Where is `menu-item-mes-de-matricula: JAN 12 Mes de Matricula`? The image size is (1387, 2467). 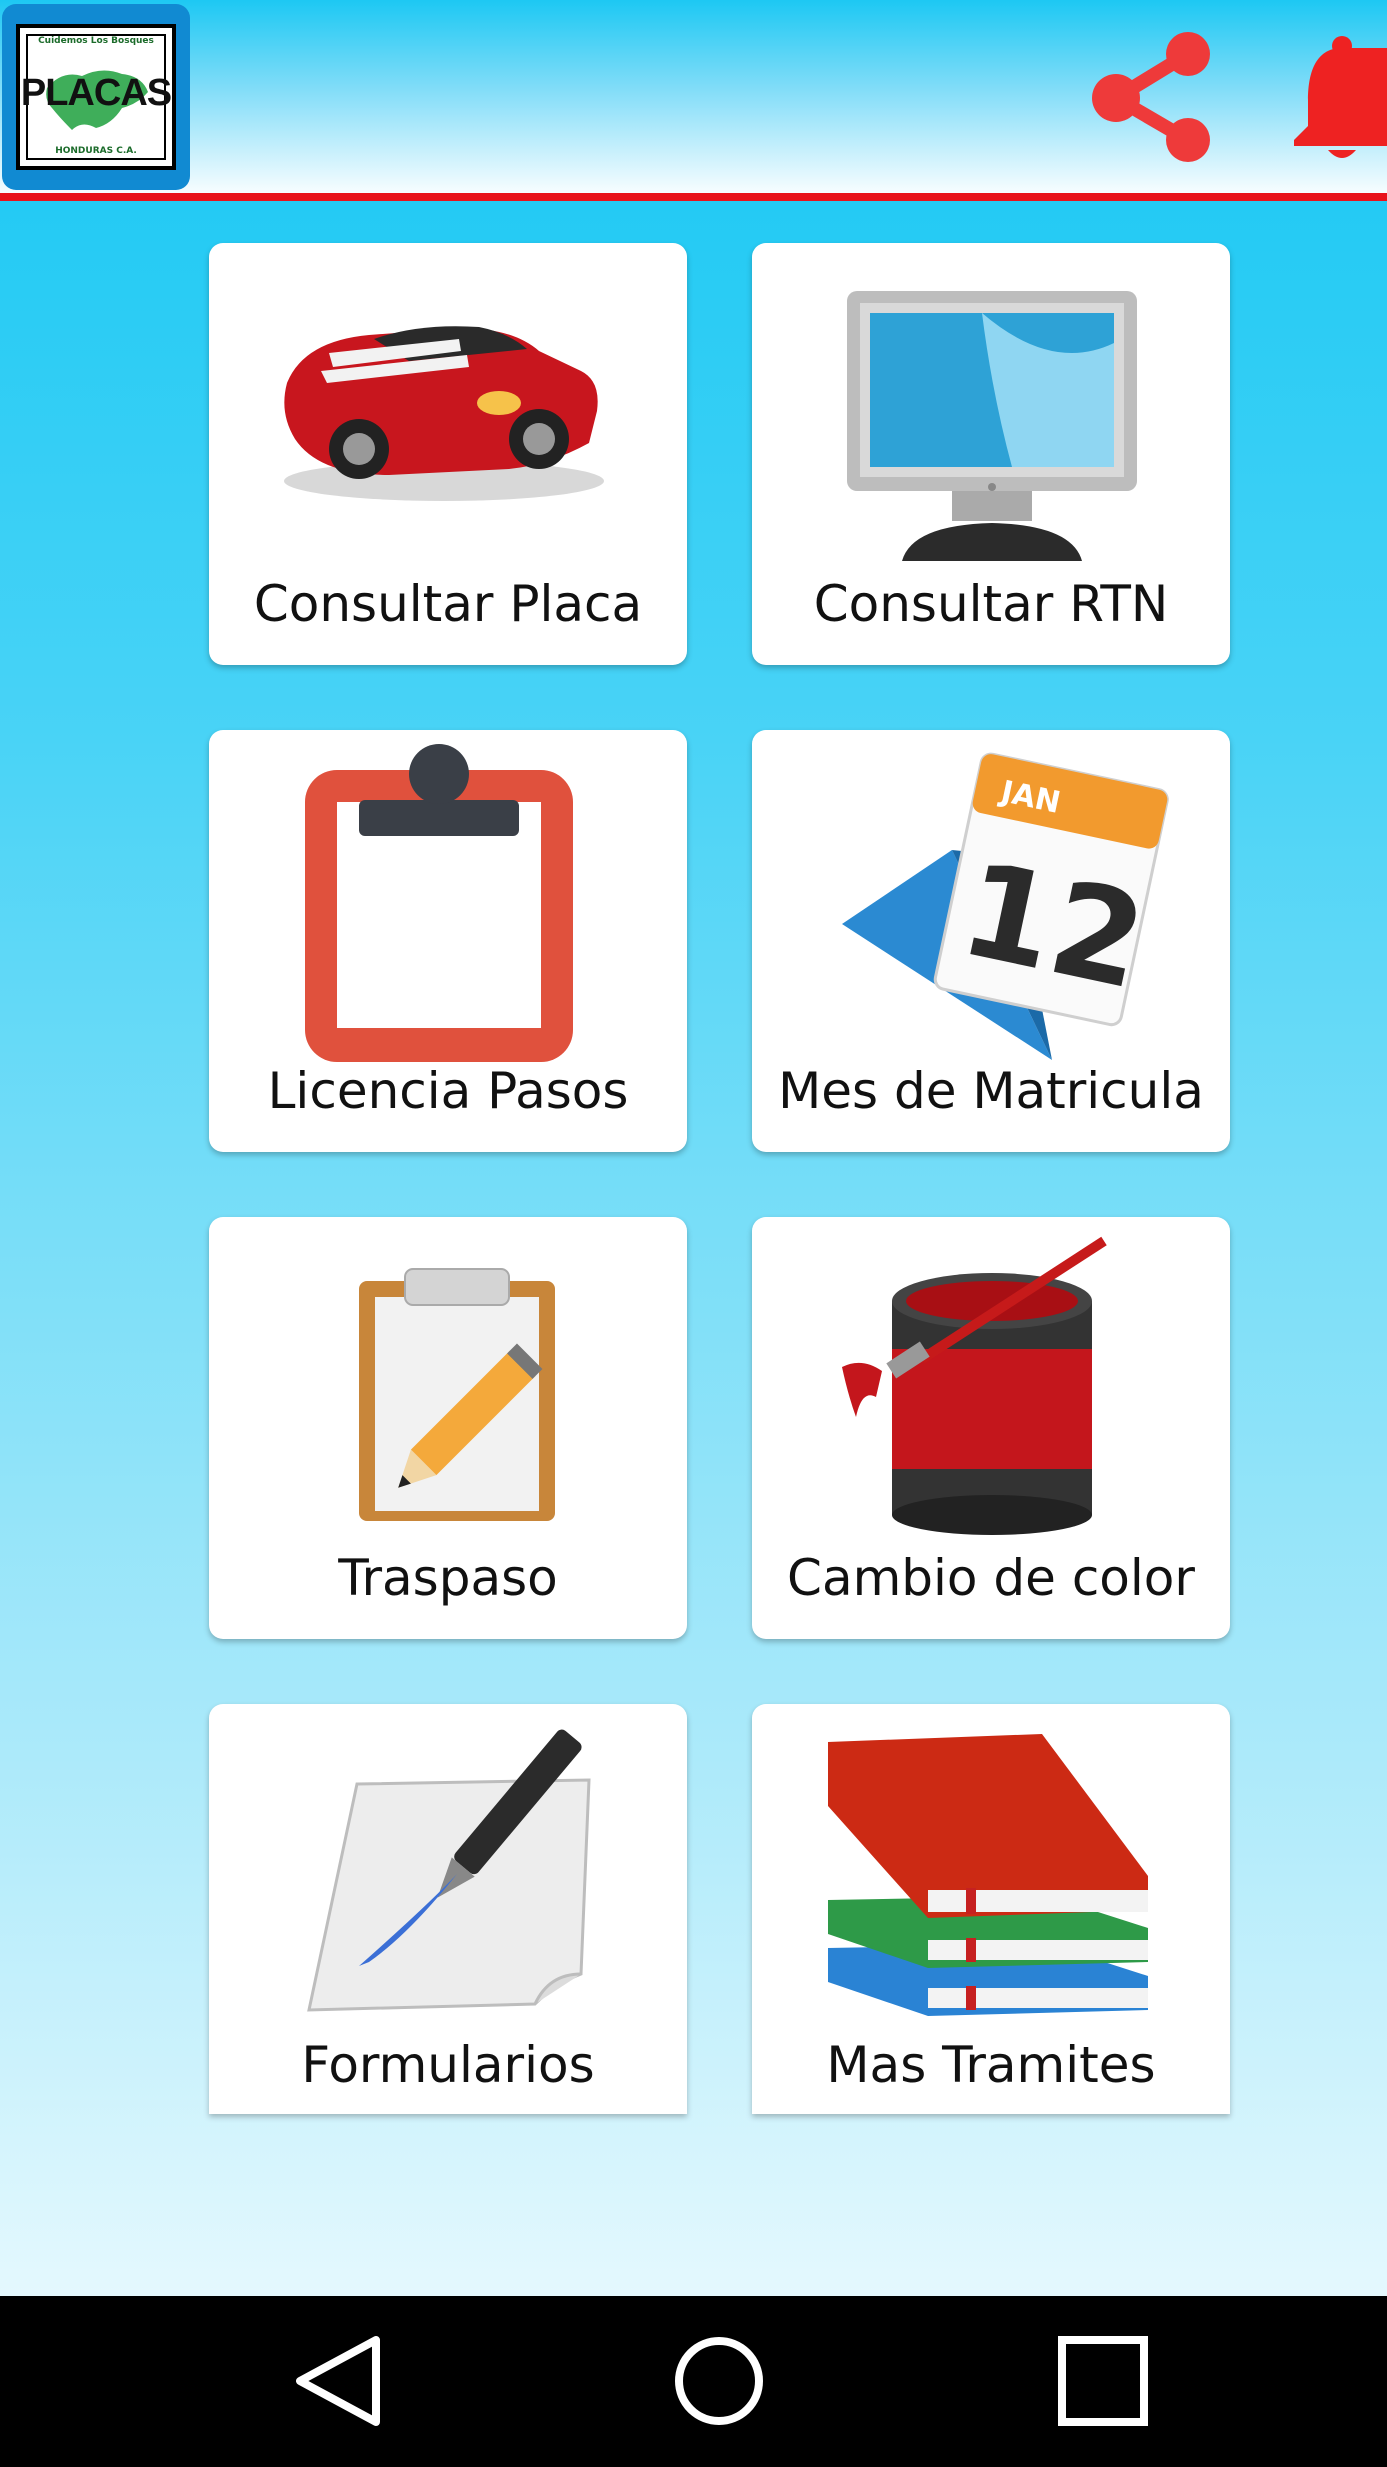 menu-item-mes-de-matricula: JAN 12 Mes de Matricula is located at coordinates (991, 941).